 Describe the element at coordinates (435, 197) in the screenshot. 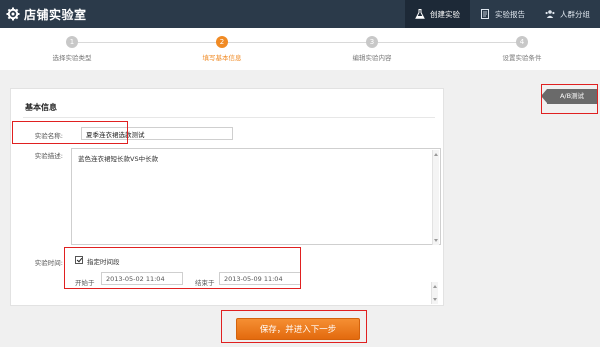

I see `description-scrollbar` at that location.